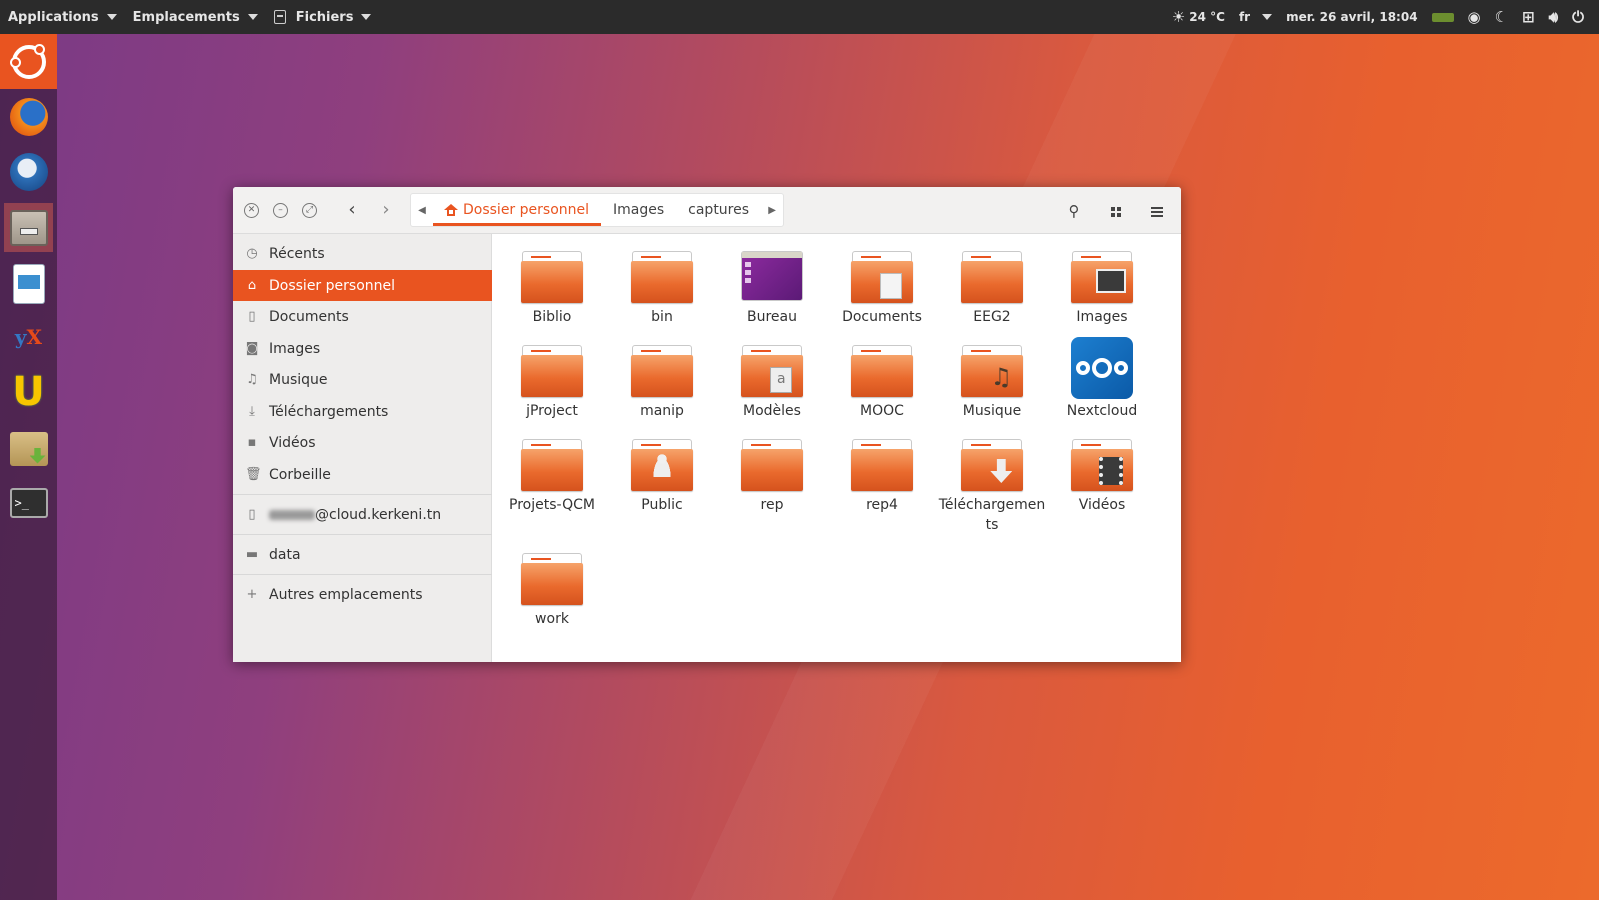  I want to click on caret-down-icon, so click(111, 17).